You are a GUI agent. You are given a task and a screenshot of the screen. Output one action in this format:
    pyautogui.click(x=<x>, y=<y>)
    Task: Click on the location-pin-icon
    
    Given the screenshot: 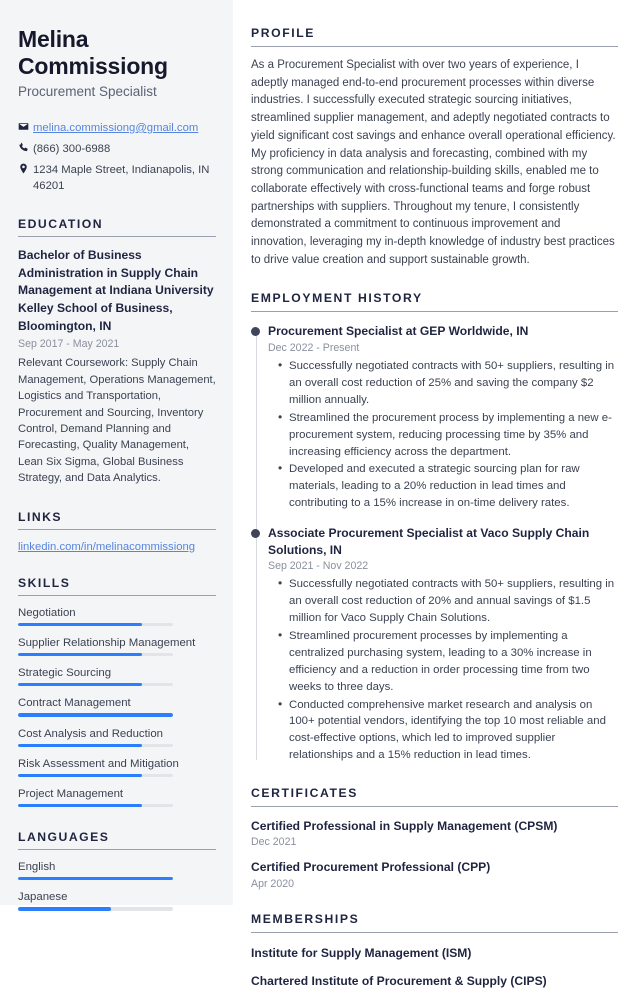 What is the action you would take?
    pyautogui.click(x=25, y=168)
    